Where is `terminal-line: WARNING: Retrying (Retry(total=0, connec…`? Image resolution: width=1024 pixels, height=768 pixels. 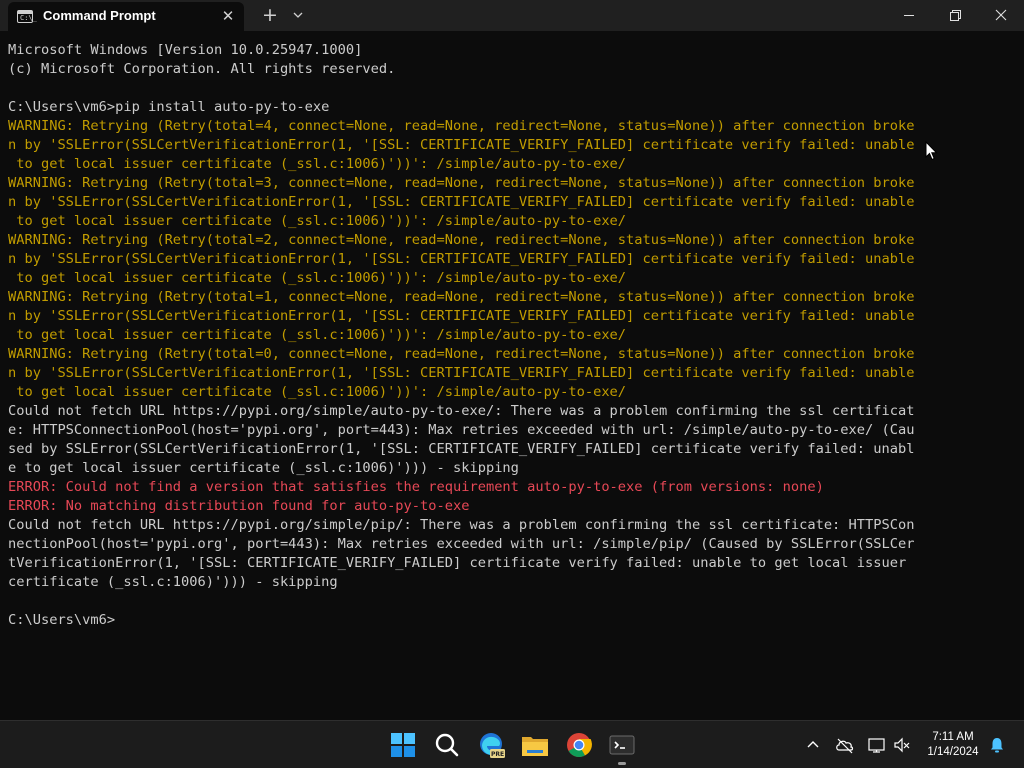
terminal-line: WARNING: Retrying (Retry(total=0, connec… is located at coordinates (461, 354).